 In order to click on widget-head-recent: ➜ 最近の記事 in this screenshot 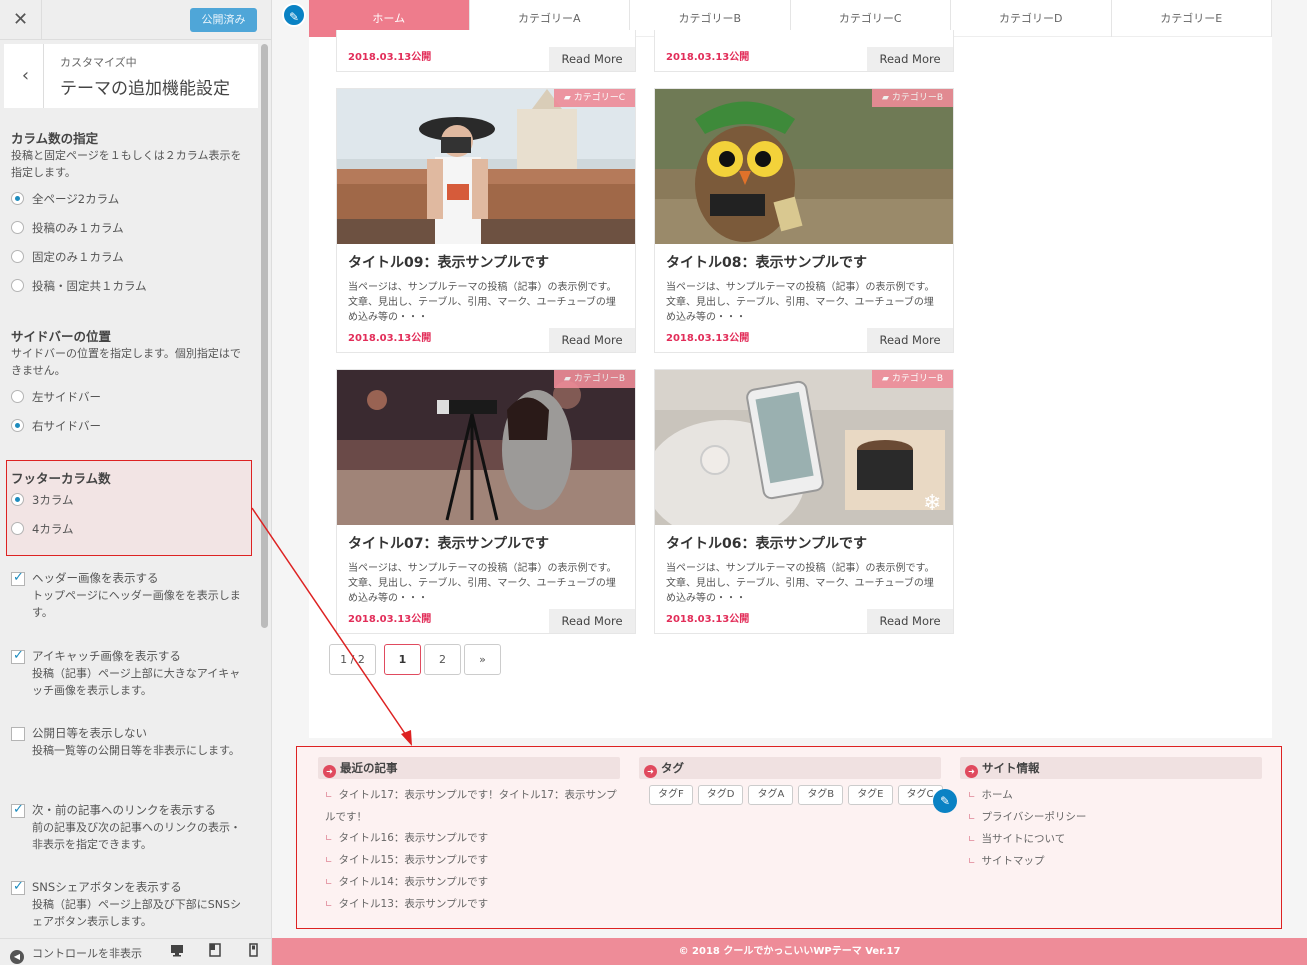, I will do `click(469, 768)`.